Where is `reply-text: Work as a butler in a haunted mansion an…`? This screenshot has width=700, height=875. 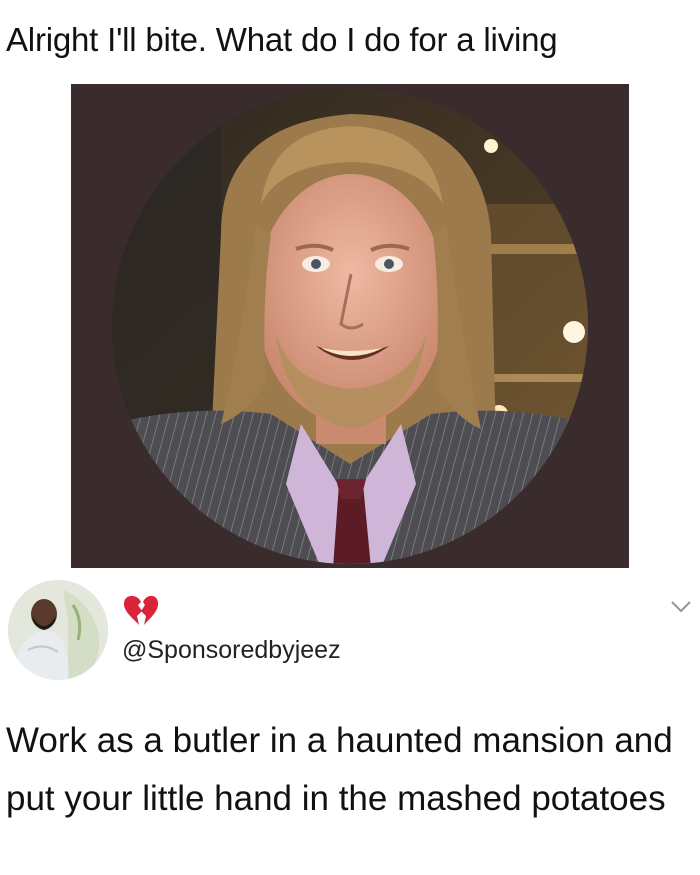
reply-text: Work as a butler in a haunted mansion an… is located at coordinates (339, 769).